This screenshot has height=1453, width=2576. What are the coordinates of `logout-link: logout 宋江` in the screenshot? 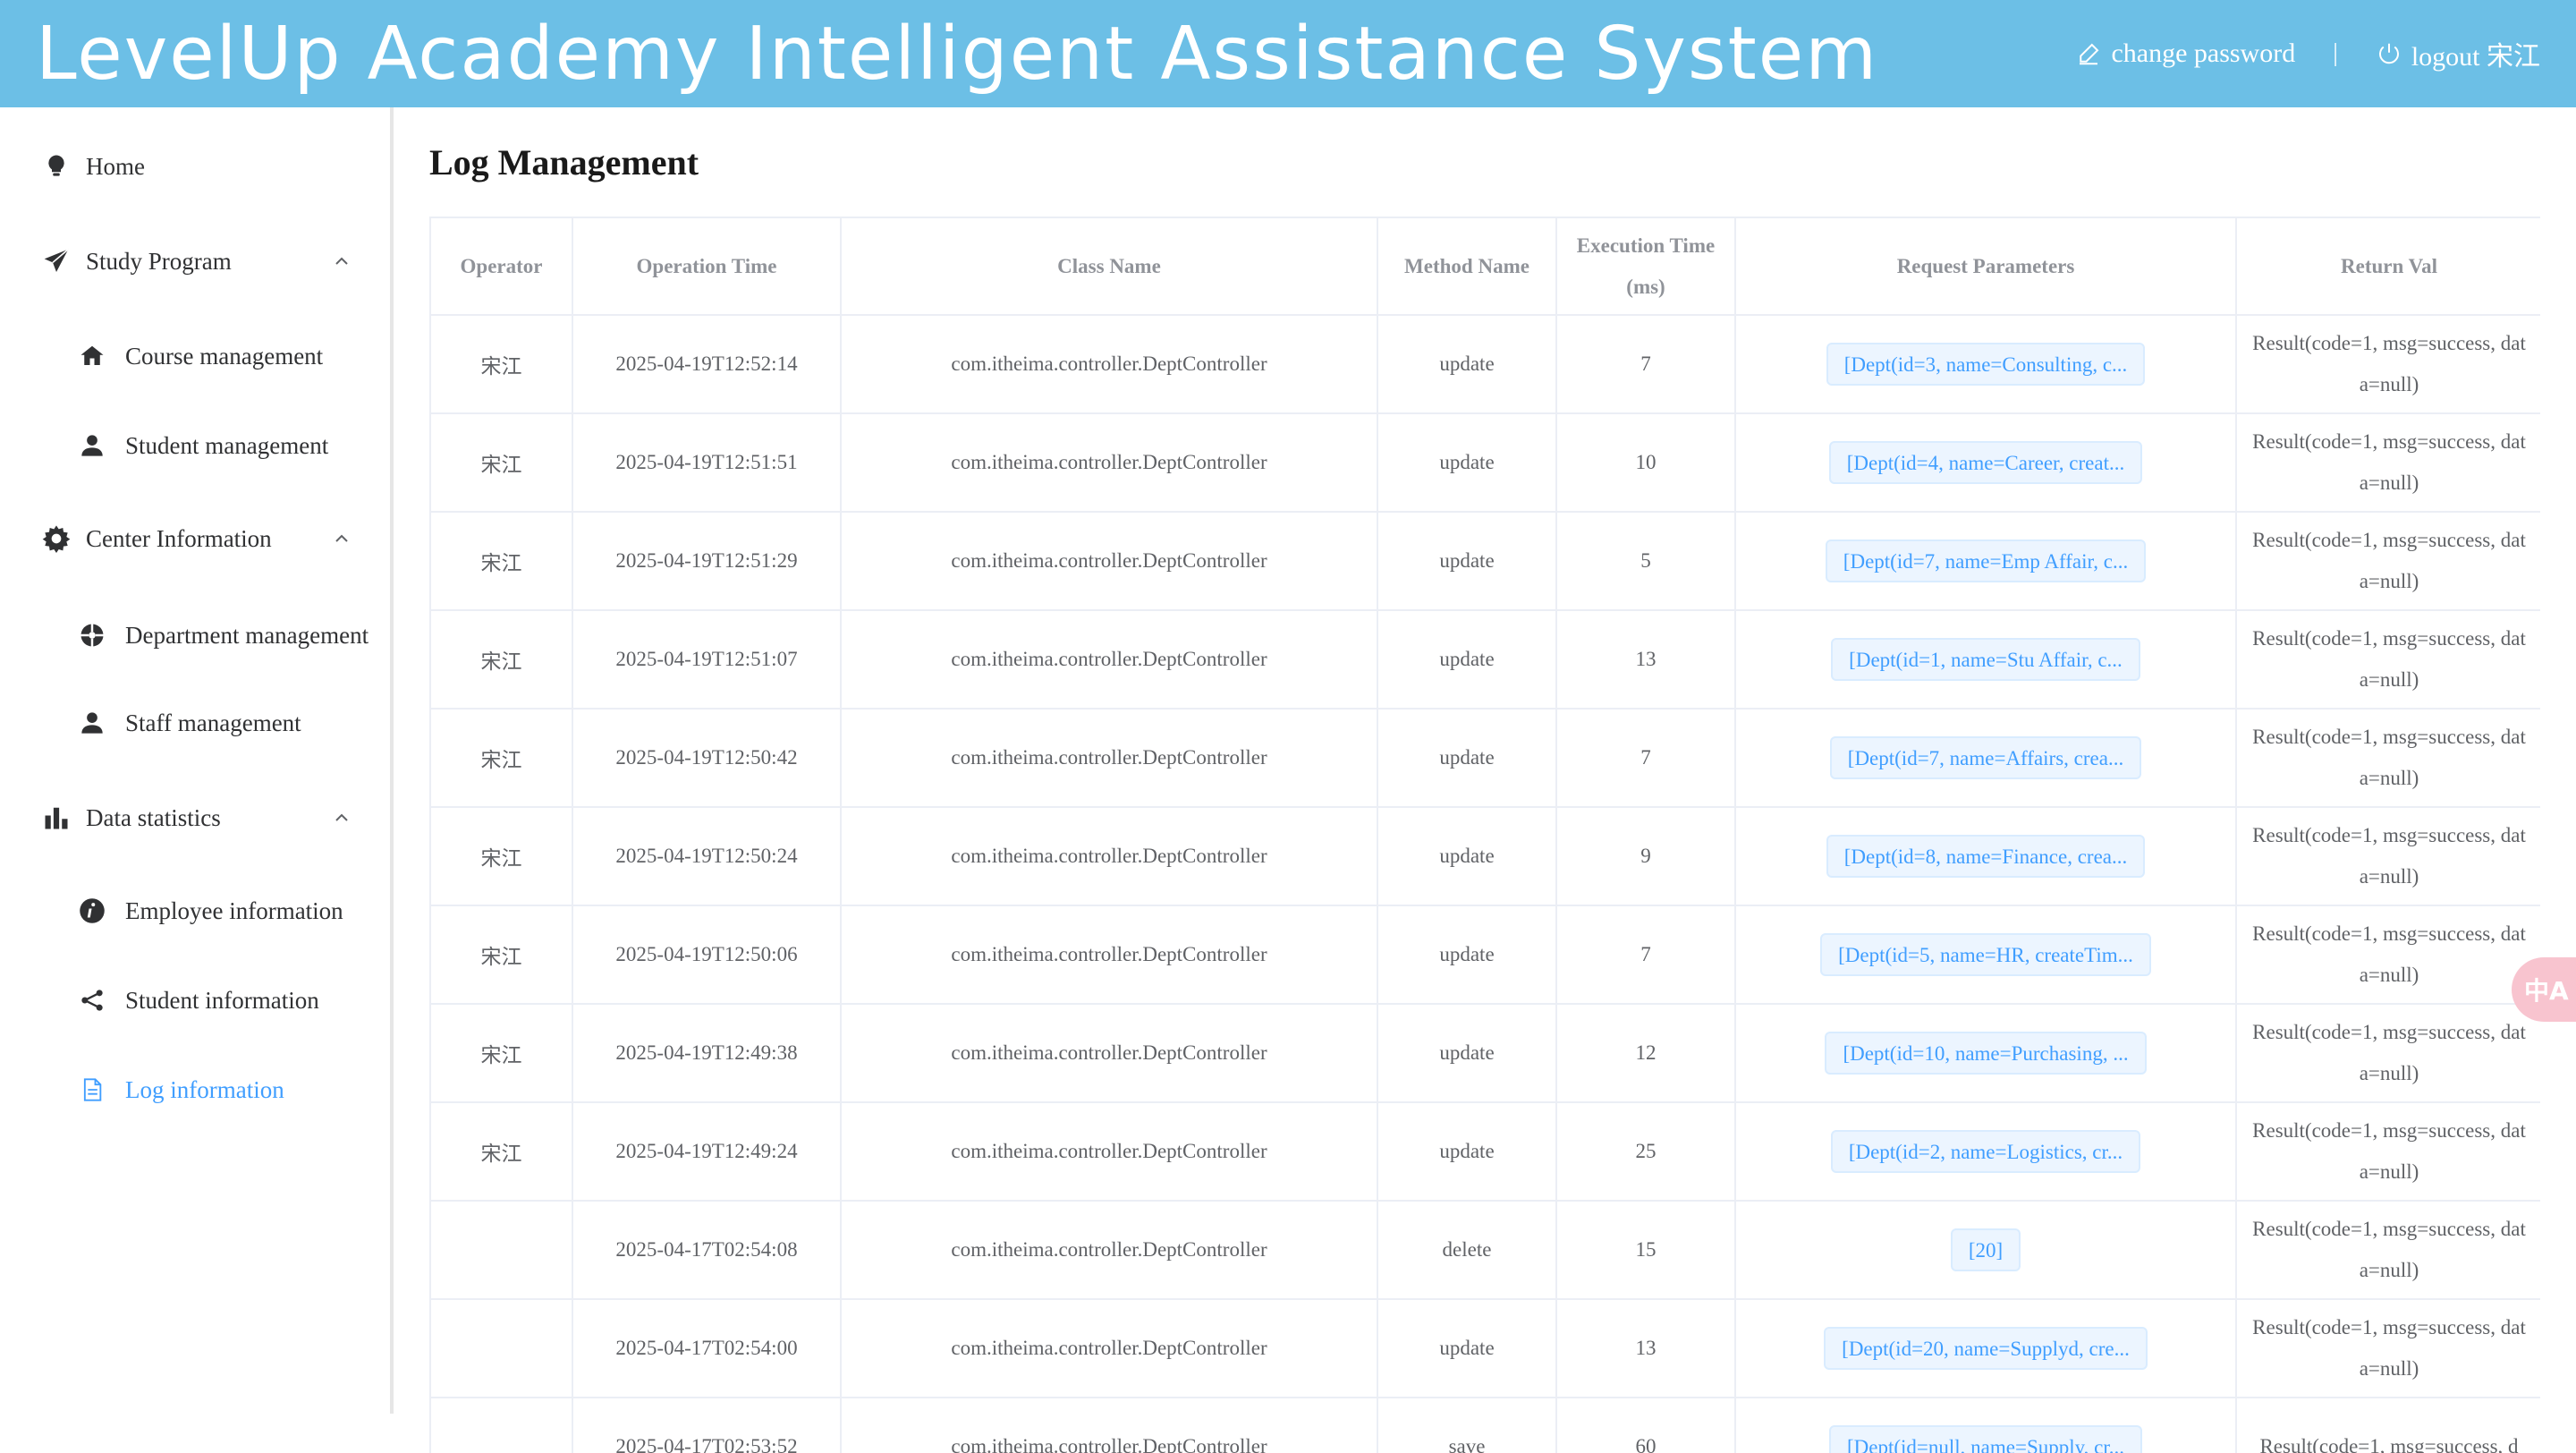 It's located at (2458, 53).